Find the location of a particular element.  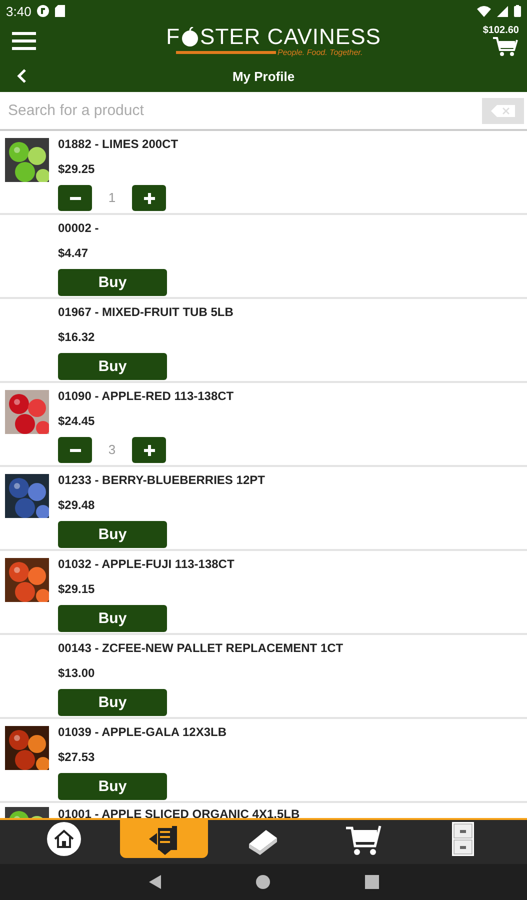

product-name: 01039 - APPLE-GALA 12X3LB is located at coordinates (142, 732).